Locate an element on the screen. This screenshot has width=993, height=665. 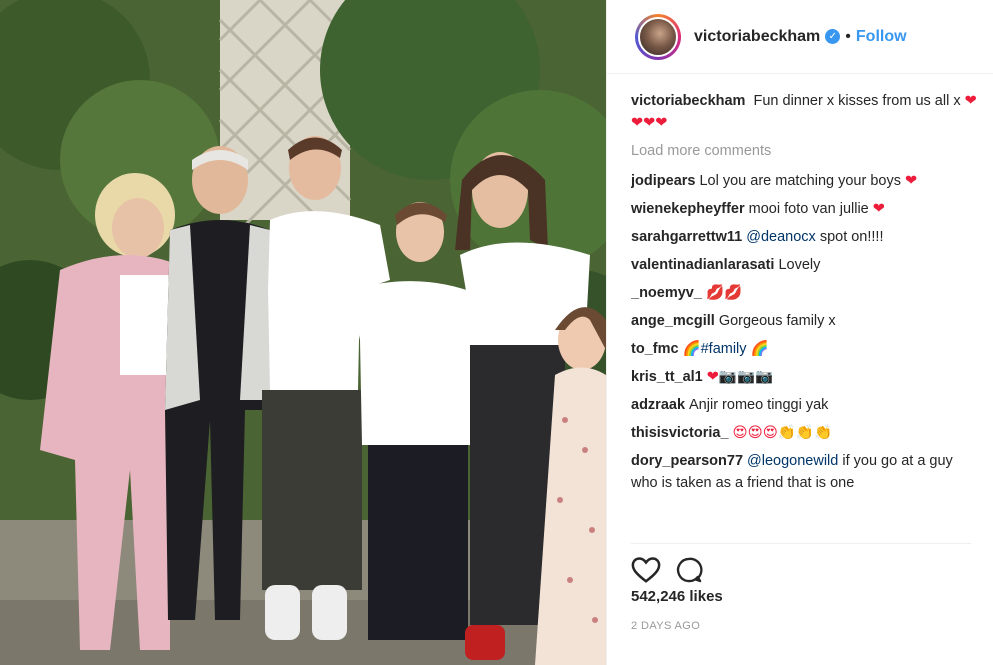
avatar is located at coordinates (658, 36).